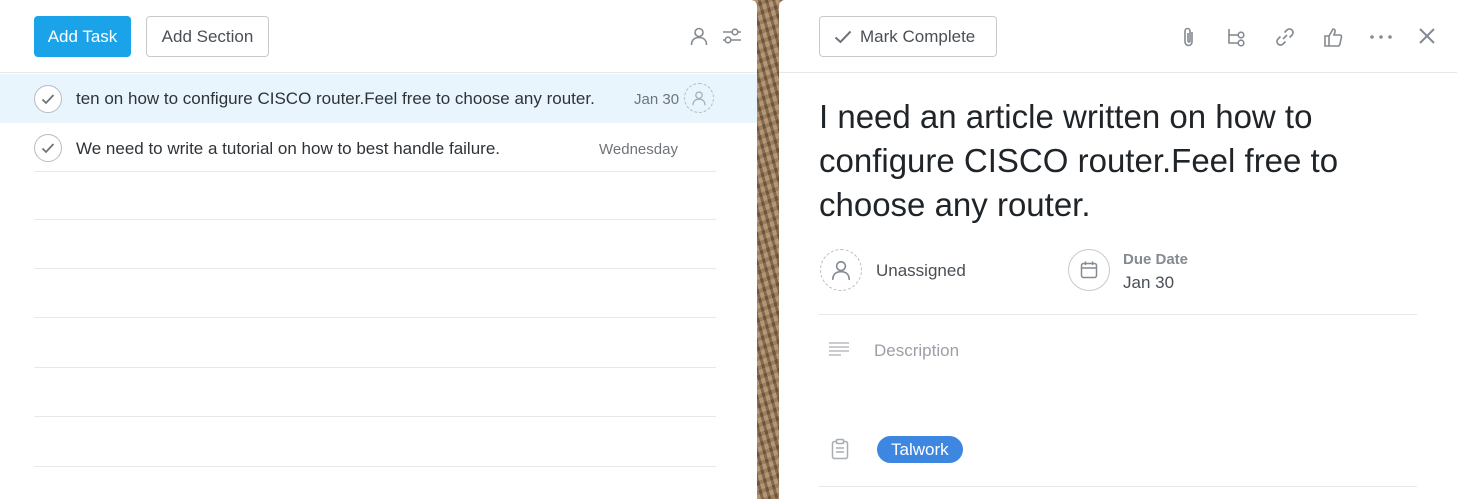  What do you see at coordinates (918, 36) in the screenshot?
I see `mark-complete-label: Mark Complete` at bounding box center [918, 36].